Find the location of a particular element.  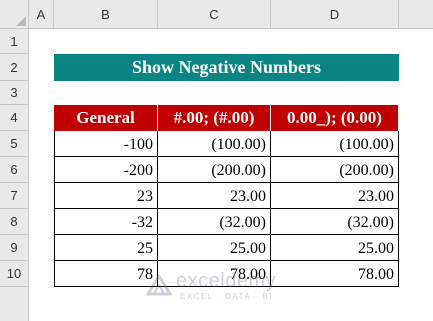

row-header-4: 4 is located at coordinates (14, 118).